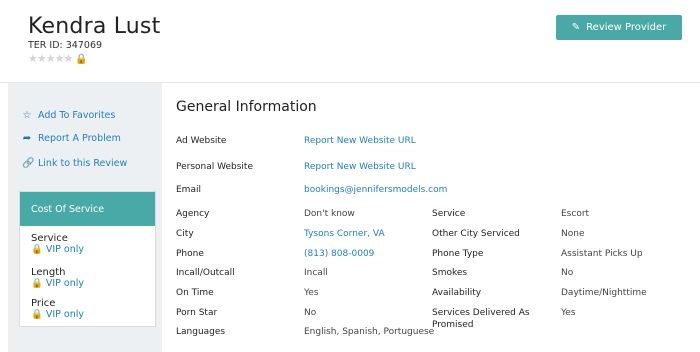 The image size is (700, 352). I want to click on report-problem-link: ➦ Report A Problem, so click(71, 138).